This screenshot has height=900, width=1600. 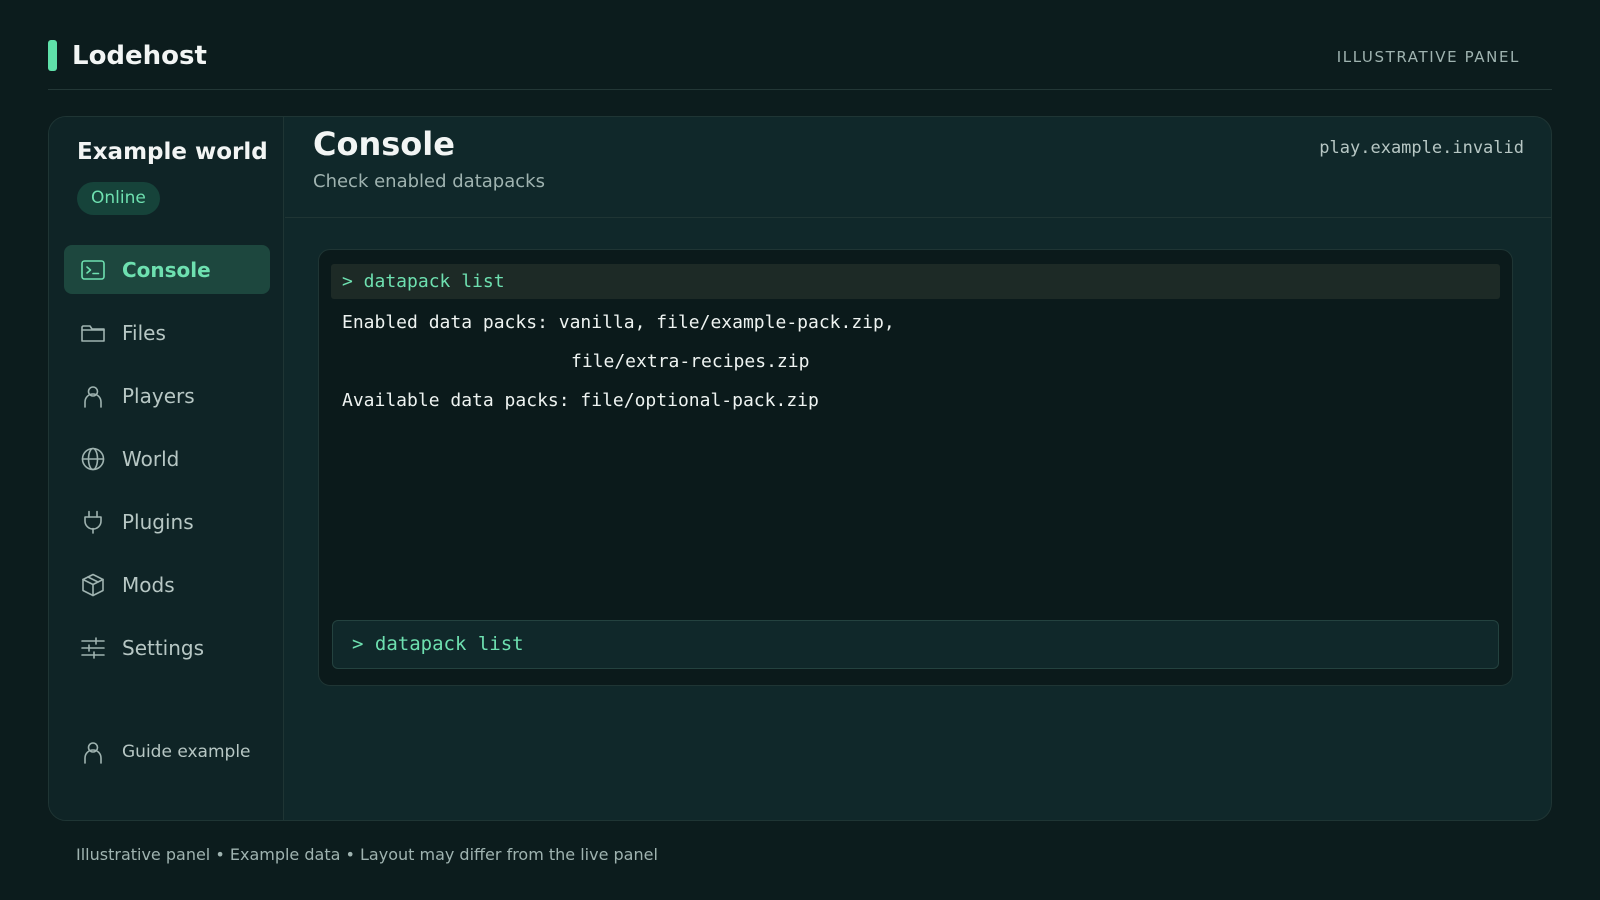 What do you see at coordinates (1428, 57) in the screenshot?
I see `panel-tag: ILLUSTRATIVE PANEL` at bounding box center [1428, 57].